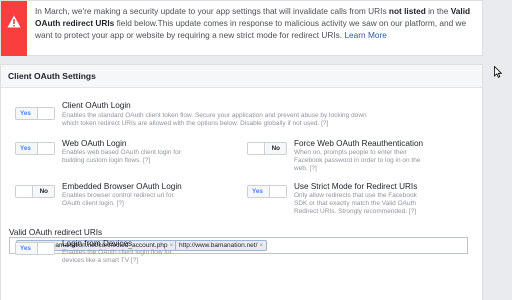  I want to click on alert-bold-not-listed: not listed, so click(407, 11).